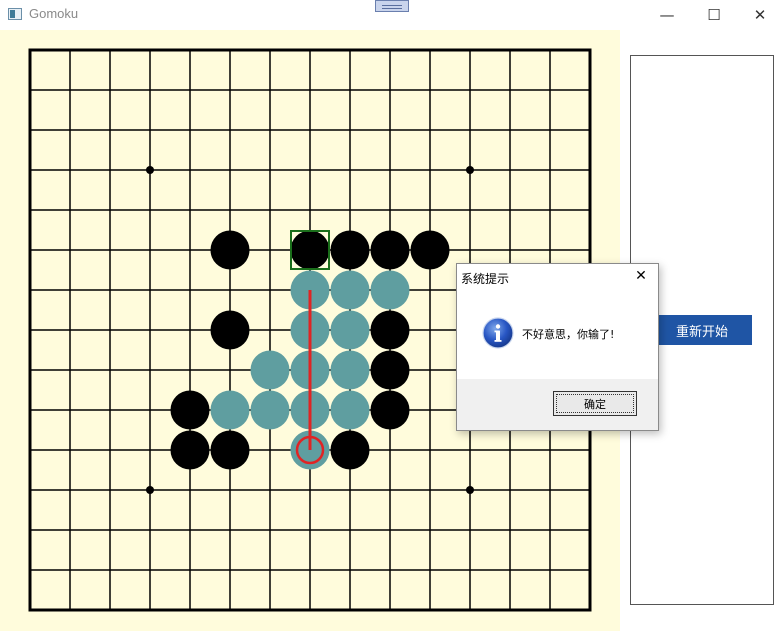 This screenshot has height=631, width=782. Describe the element at coordinates (392, 6) in the screenshot. I see `drag-handle-icon` at that location.